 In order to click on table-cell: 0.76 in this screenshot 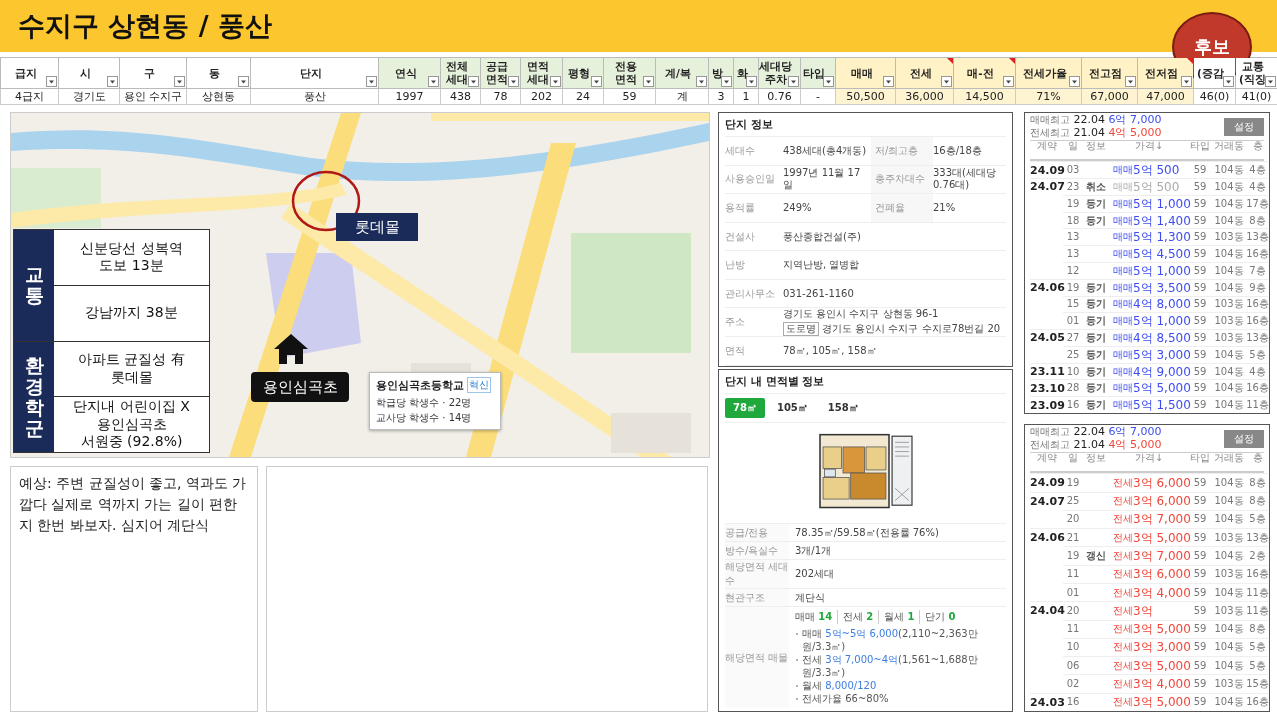, I will do `click(779, 96)`.